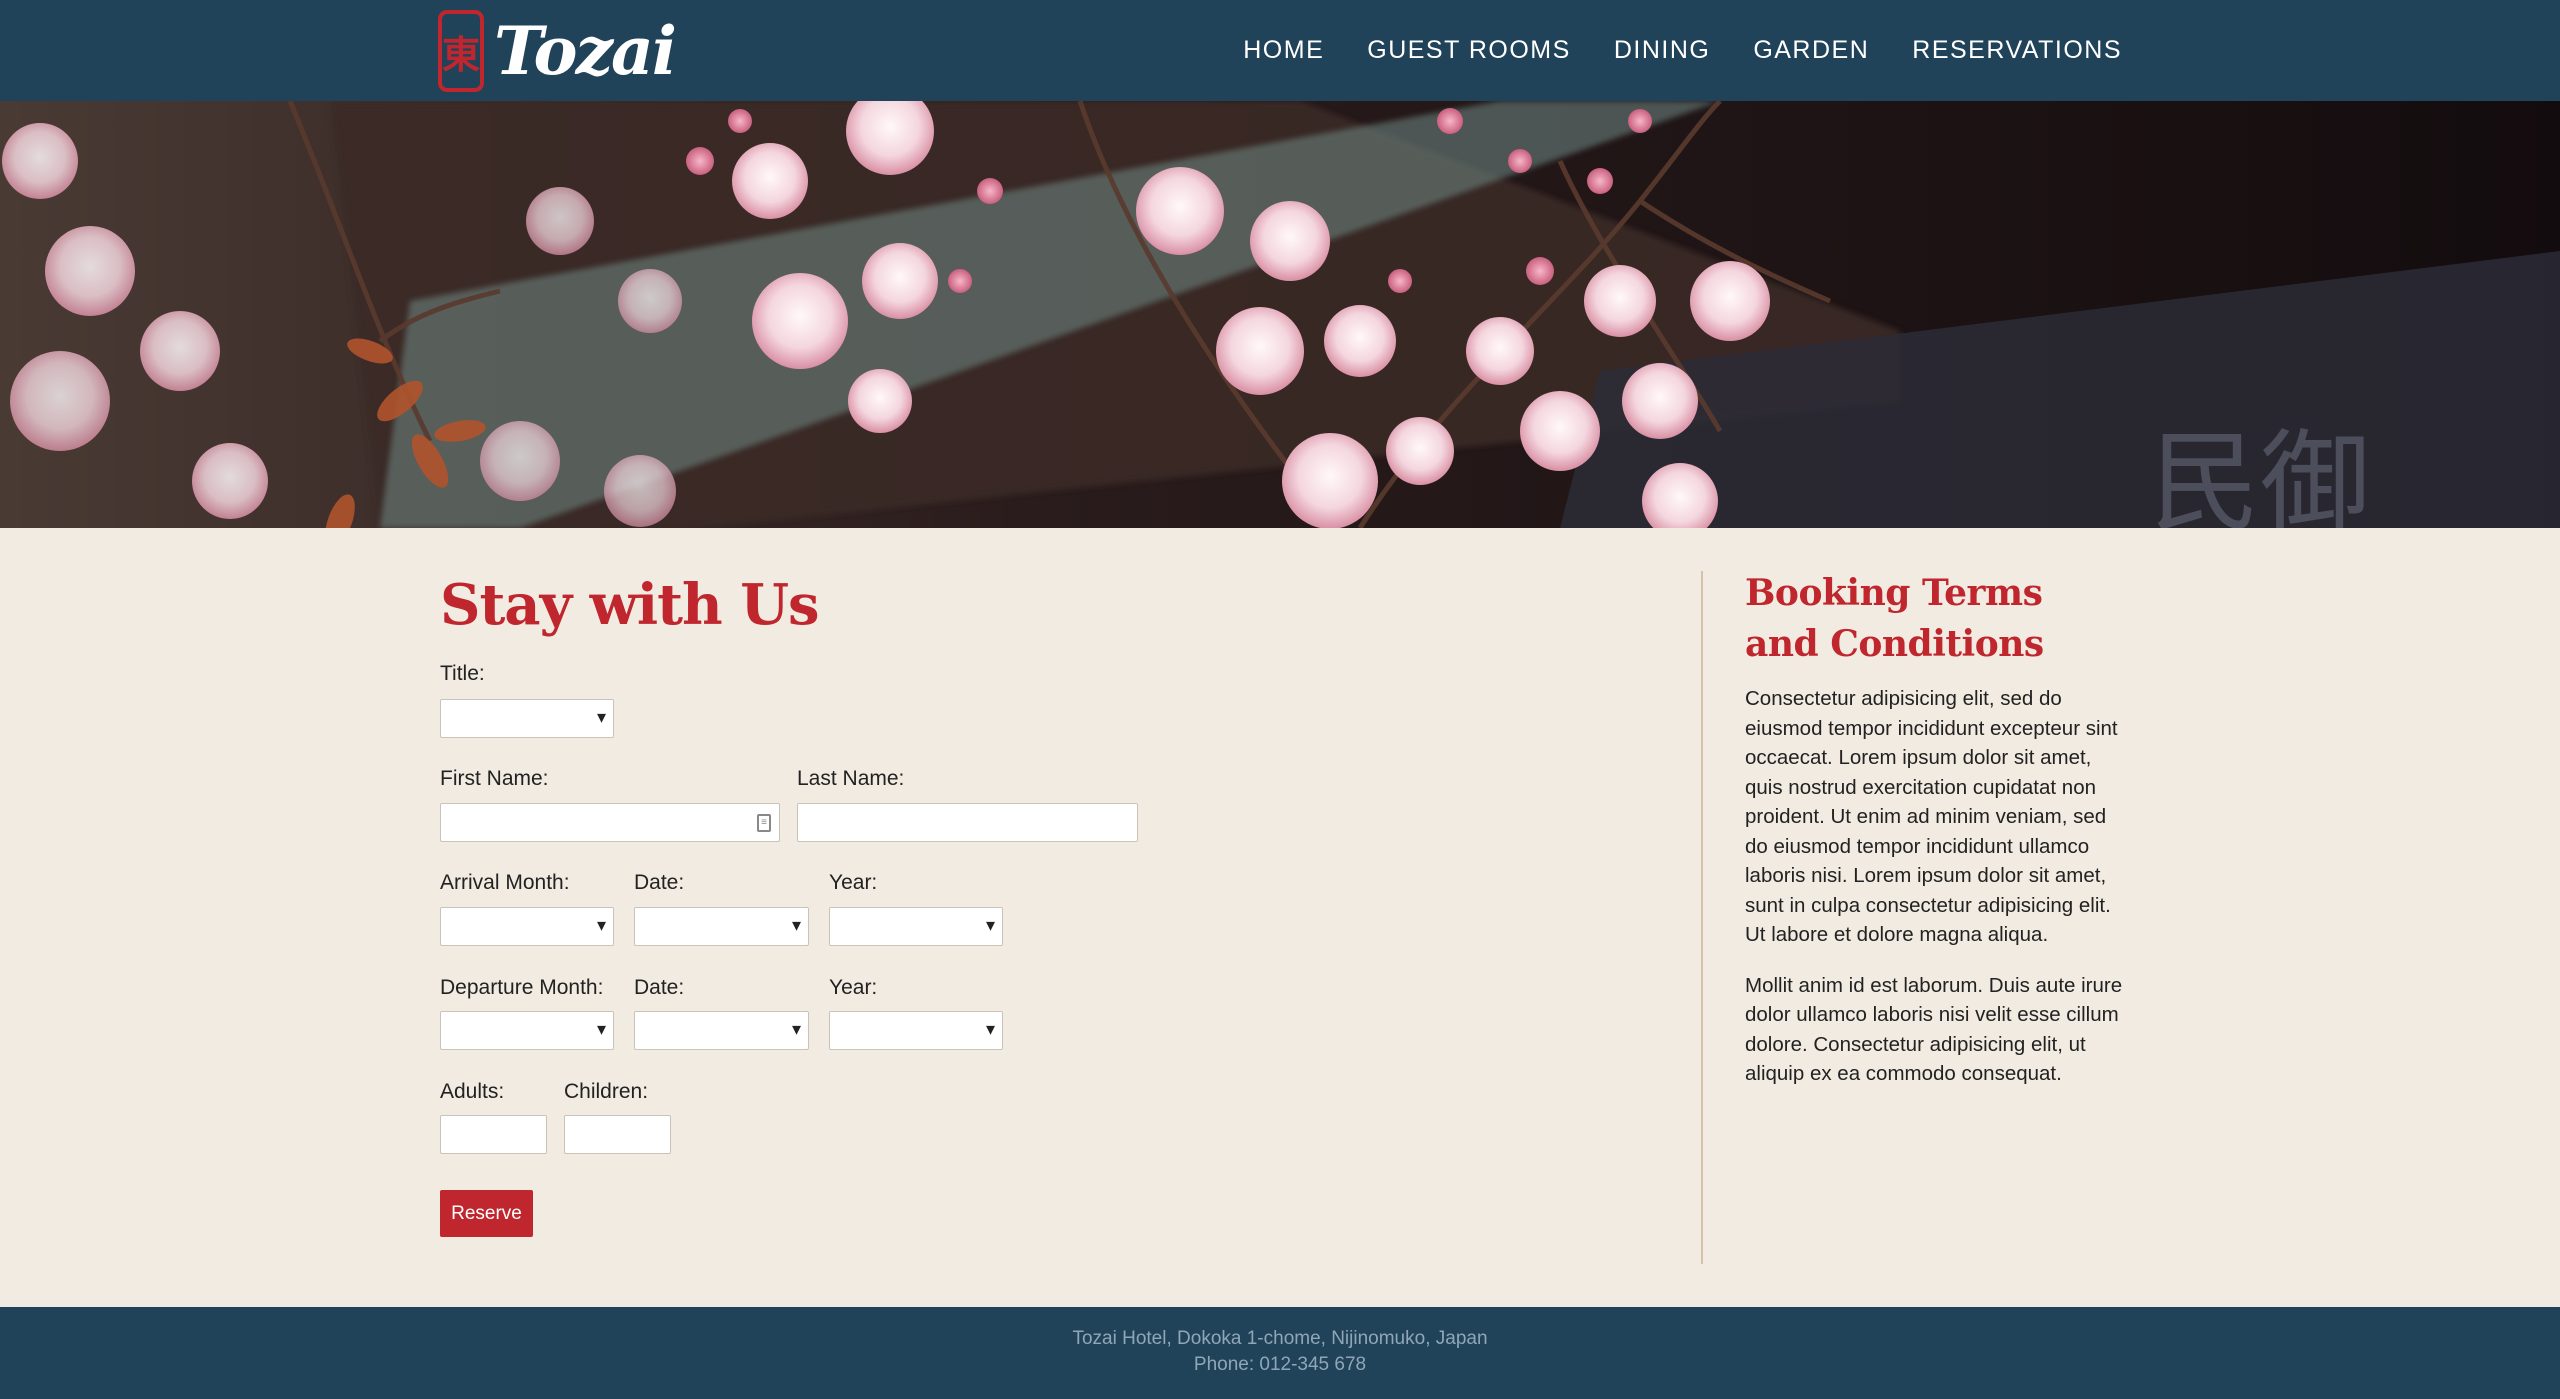 Image resolution: width=2560 pixels, height=1399 pixels. I want to click on adults-input, so click(493, 1134).